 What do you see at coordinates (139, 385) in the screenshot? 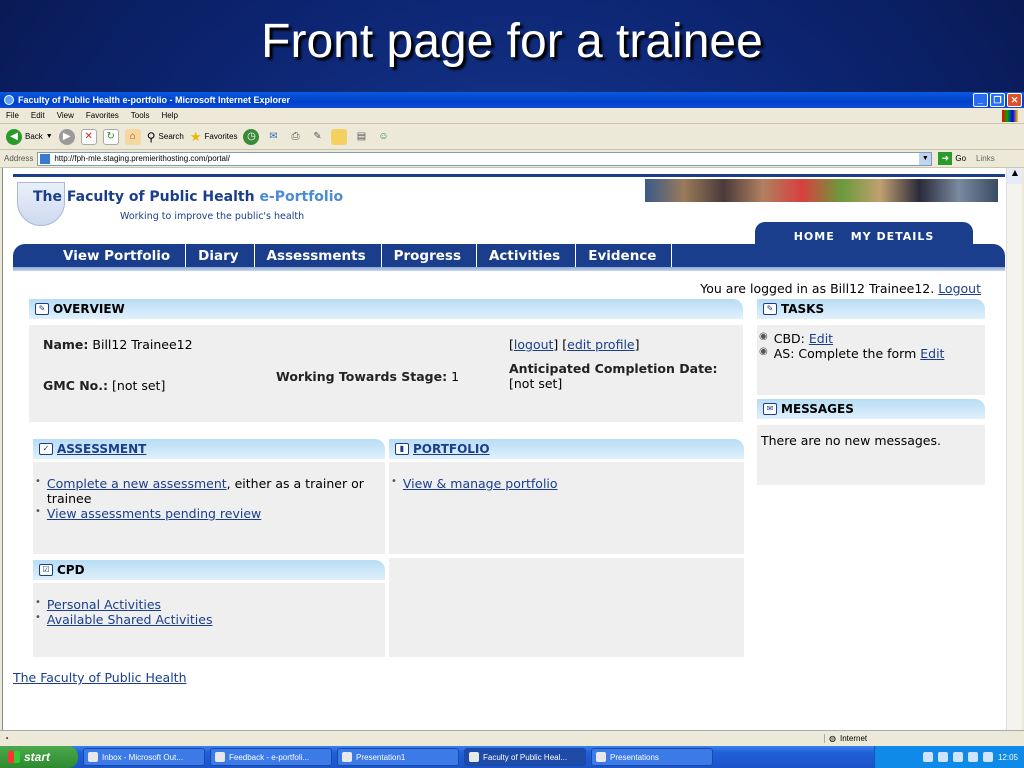
I see `gmc-value: [not set]` at bounding box center [139, 385].